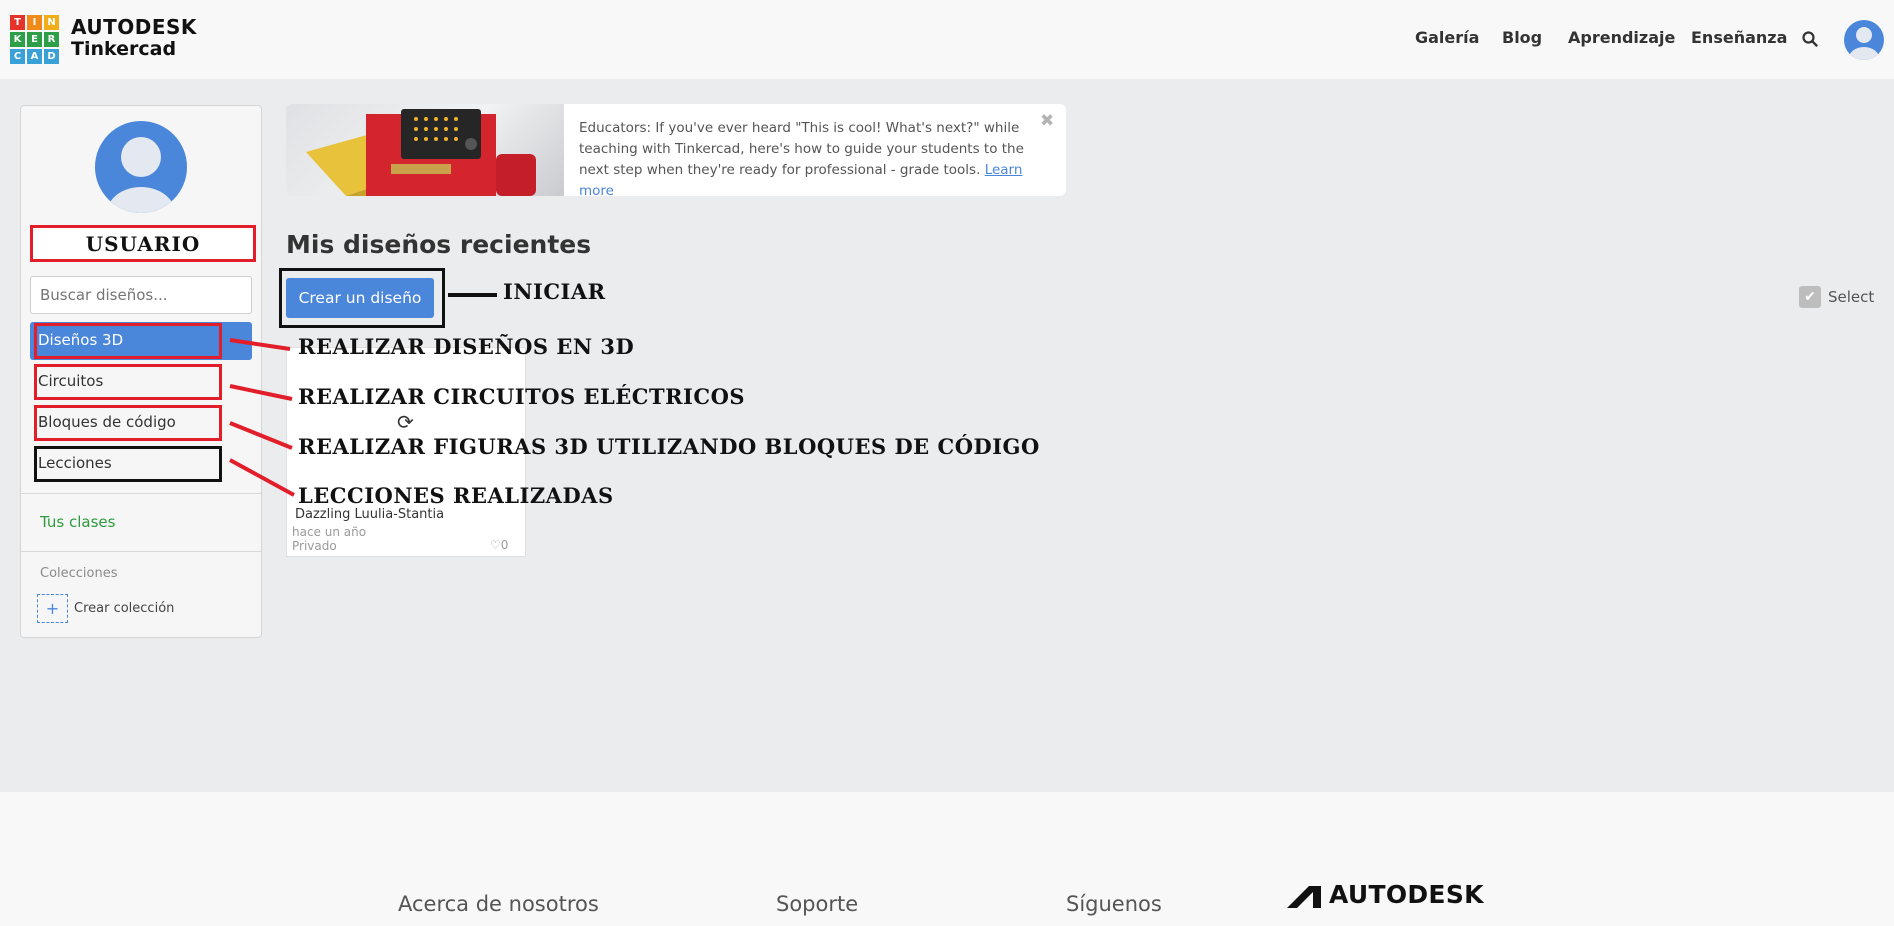  What do you see at coordinates (1304, 897) in the screenshot?
I see `autodesk-mark-icon` at bounding box center [1304, 897].